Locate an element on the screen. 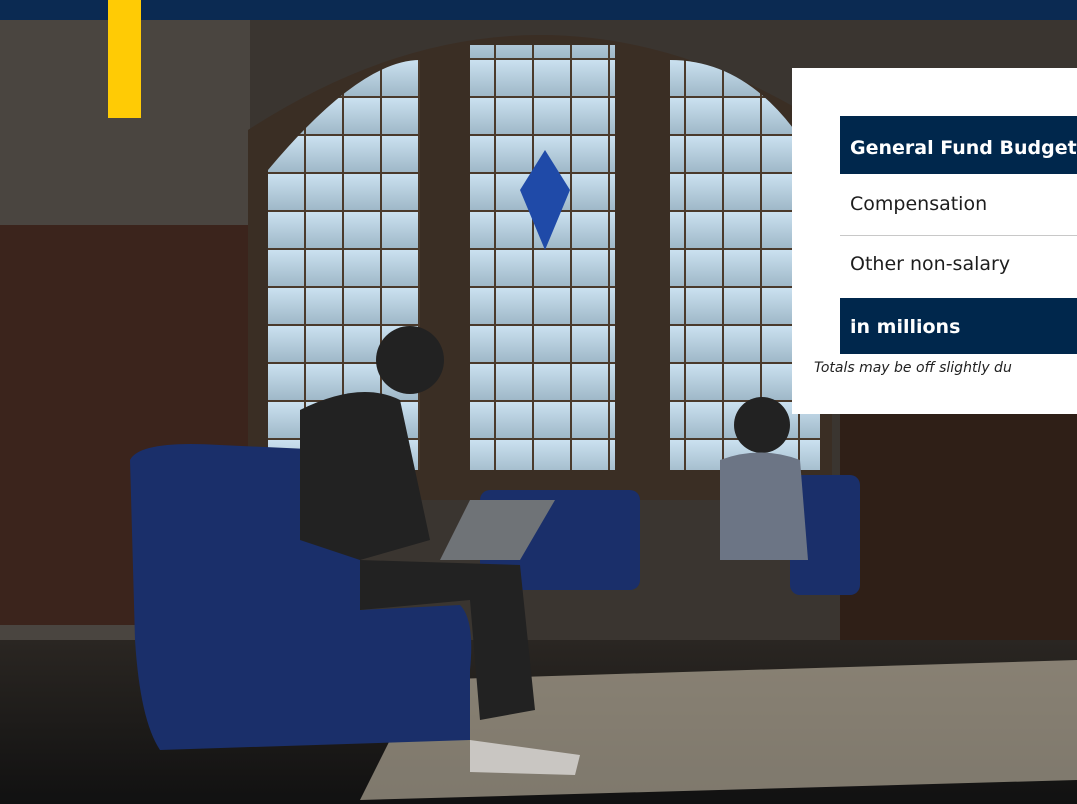 This screenshot has height=804, width=1077. budget-units-header: in millions is located at coordinates (958, 326).